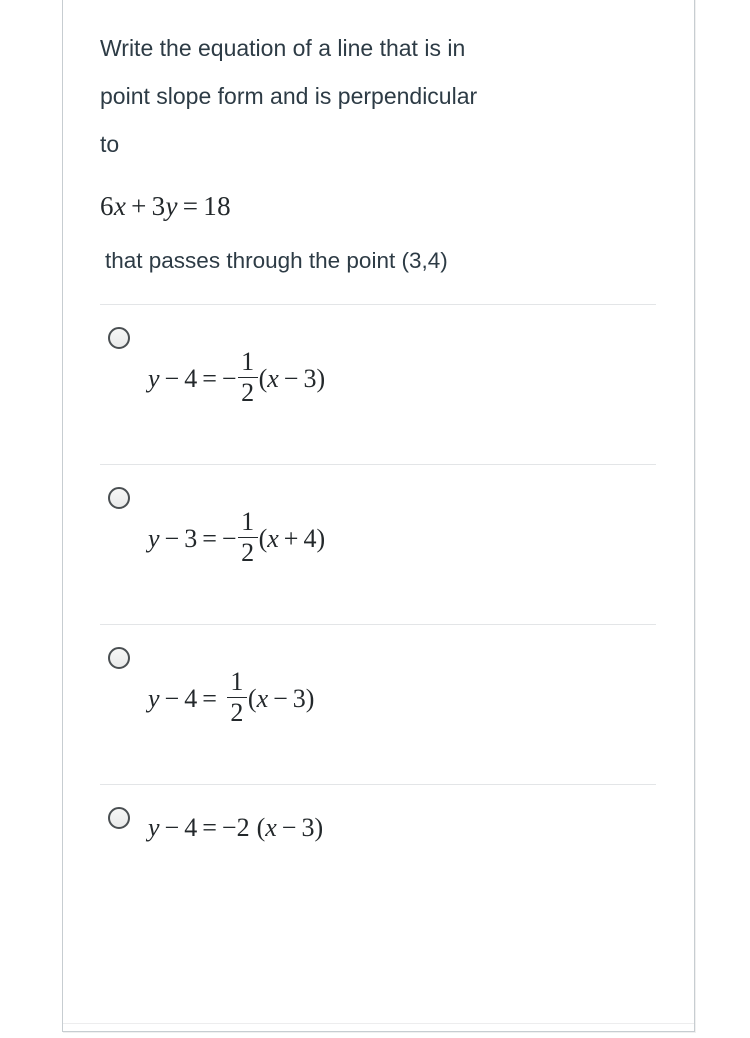 The width and height of the screenshot is (750, 1038). Describe the element at coordinates (248, 553) in the screenshot. I see `opt2-fraction-denominator: 2` at that location.